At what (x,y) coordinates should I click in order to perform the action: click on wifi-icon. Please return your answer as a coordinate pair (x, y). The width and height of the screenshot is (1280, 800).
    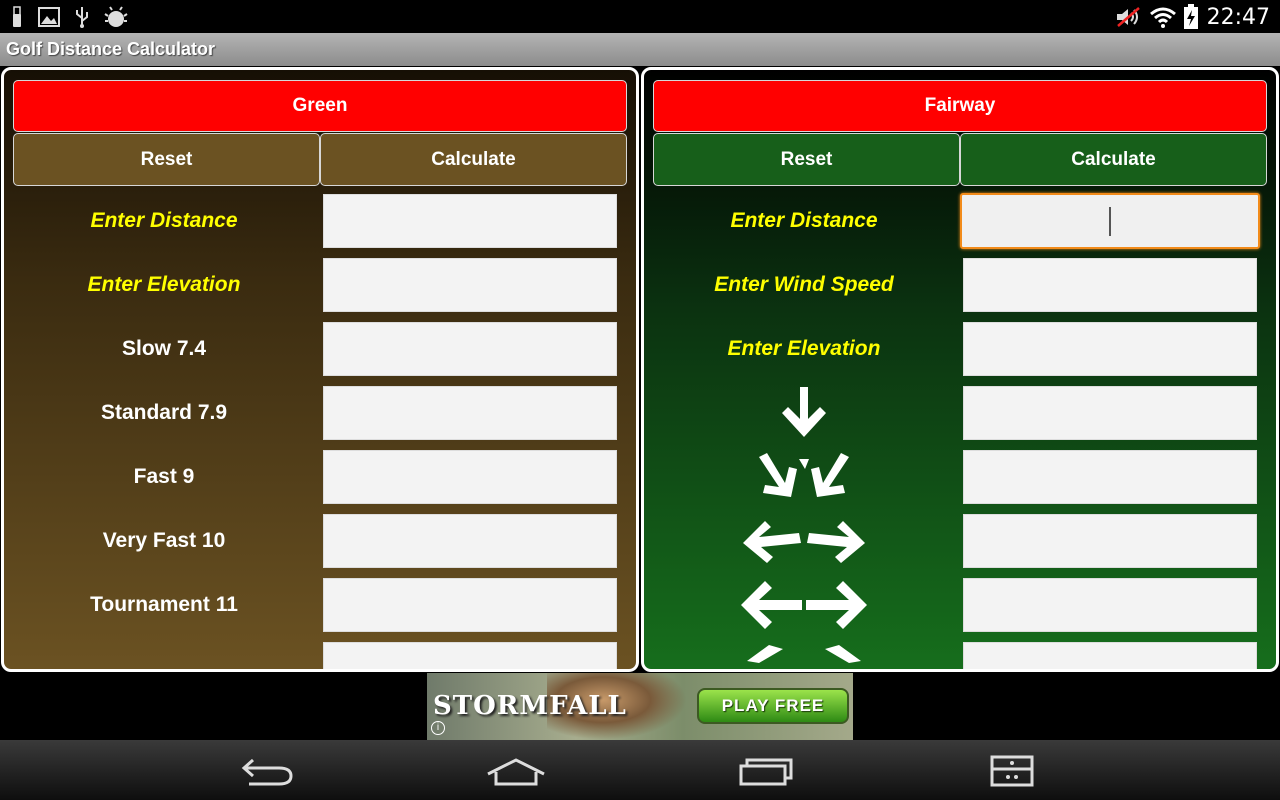
    Looking at the image, I should click on (1162, 17).